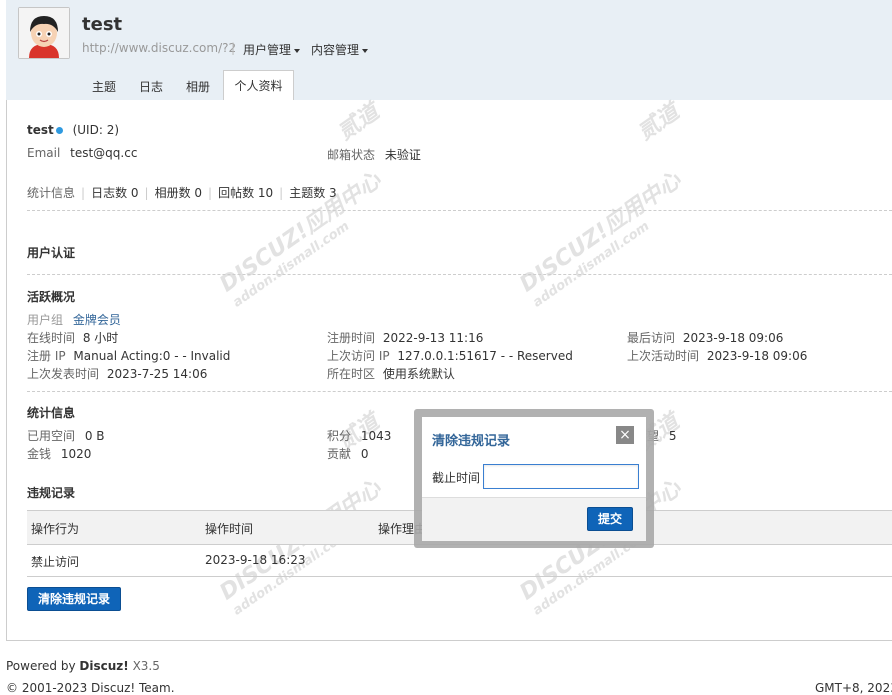  Describe the element at coordinates (63, 374) in the screenshot. I see `last-post-label: 上次发表时间` at that location.